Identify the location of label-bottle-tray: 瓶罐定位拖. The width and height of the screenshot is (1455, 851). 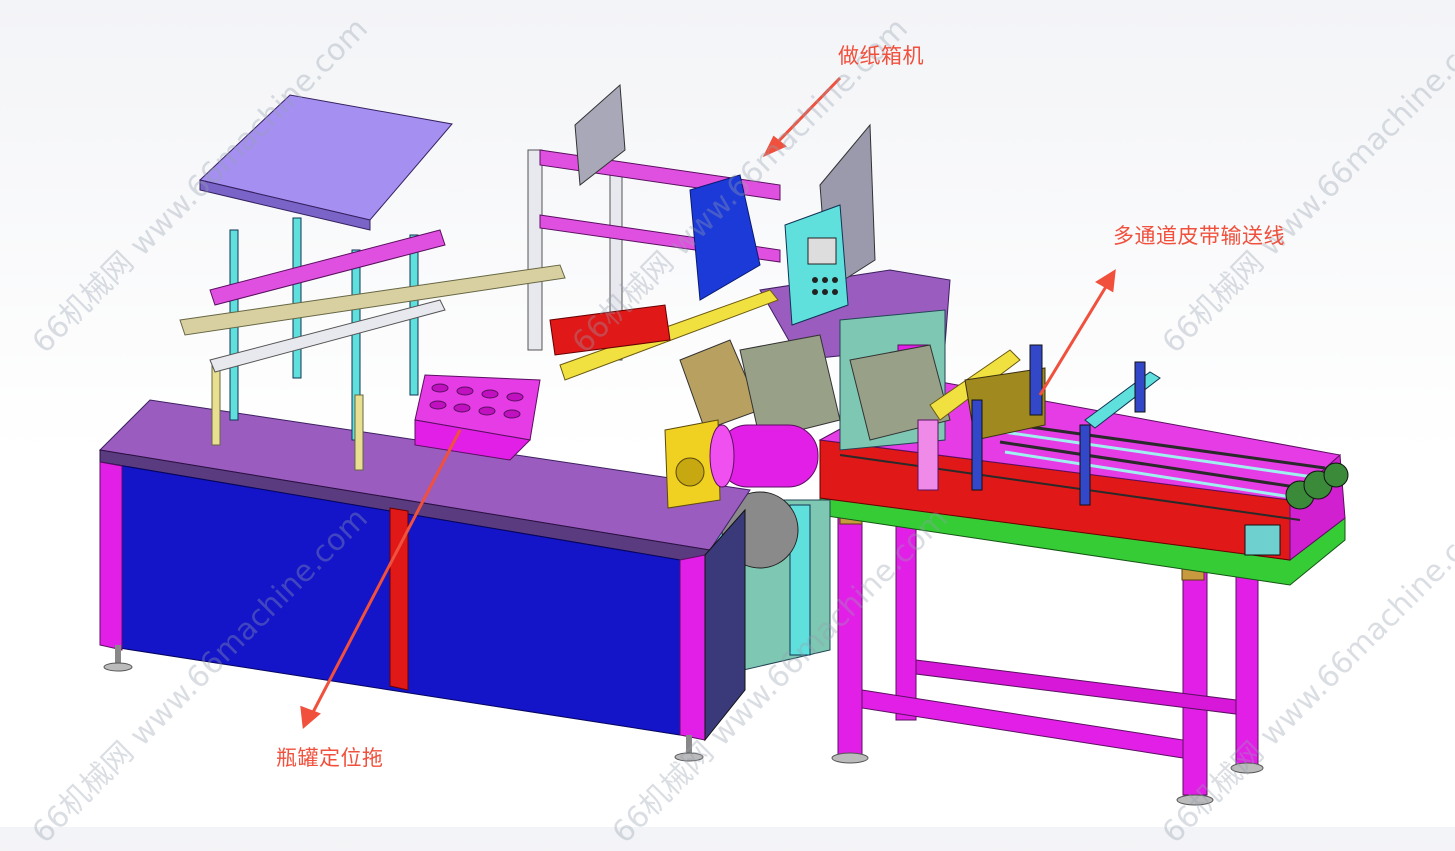
(330, 758).